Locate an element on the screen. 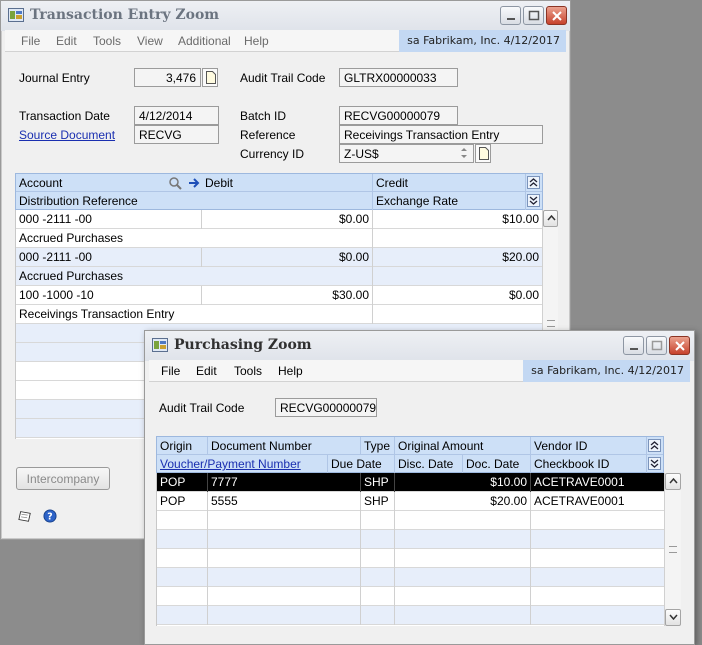 This screenshot has width=702, height=645. type-column-header: Type is located at coordinates (378, 445).